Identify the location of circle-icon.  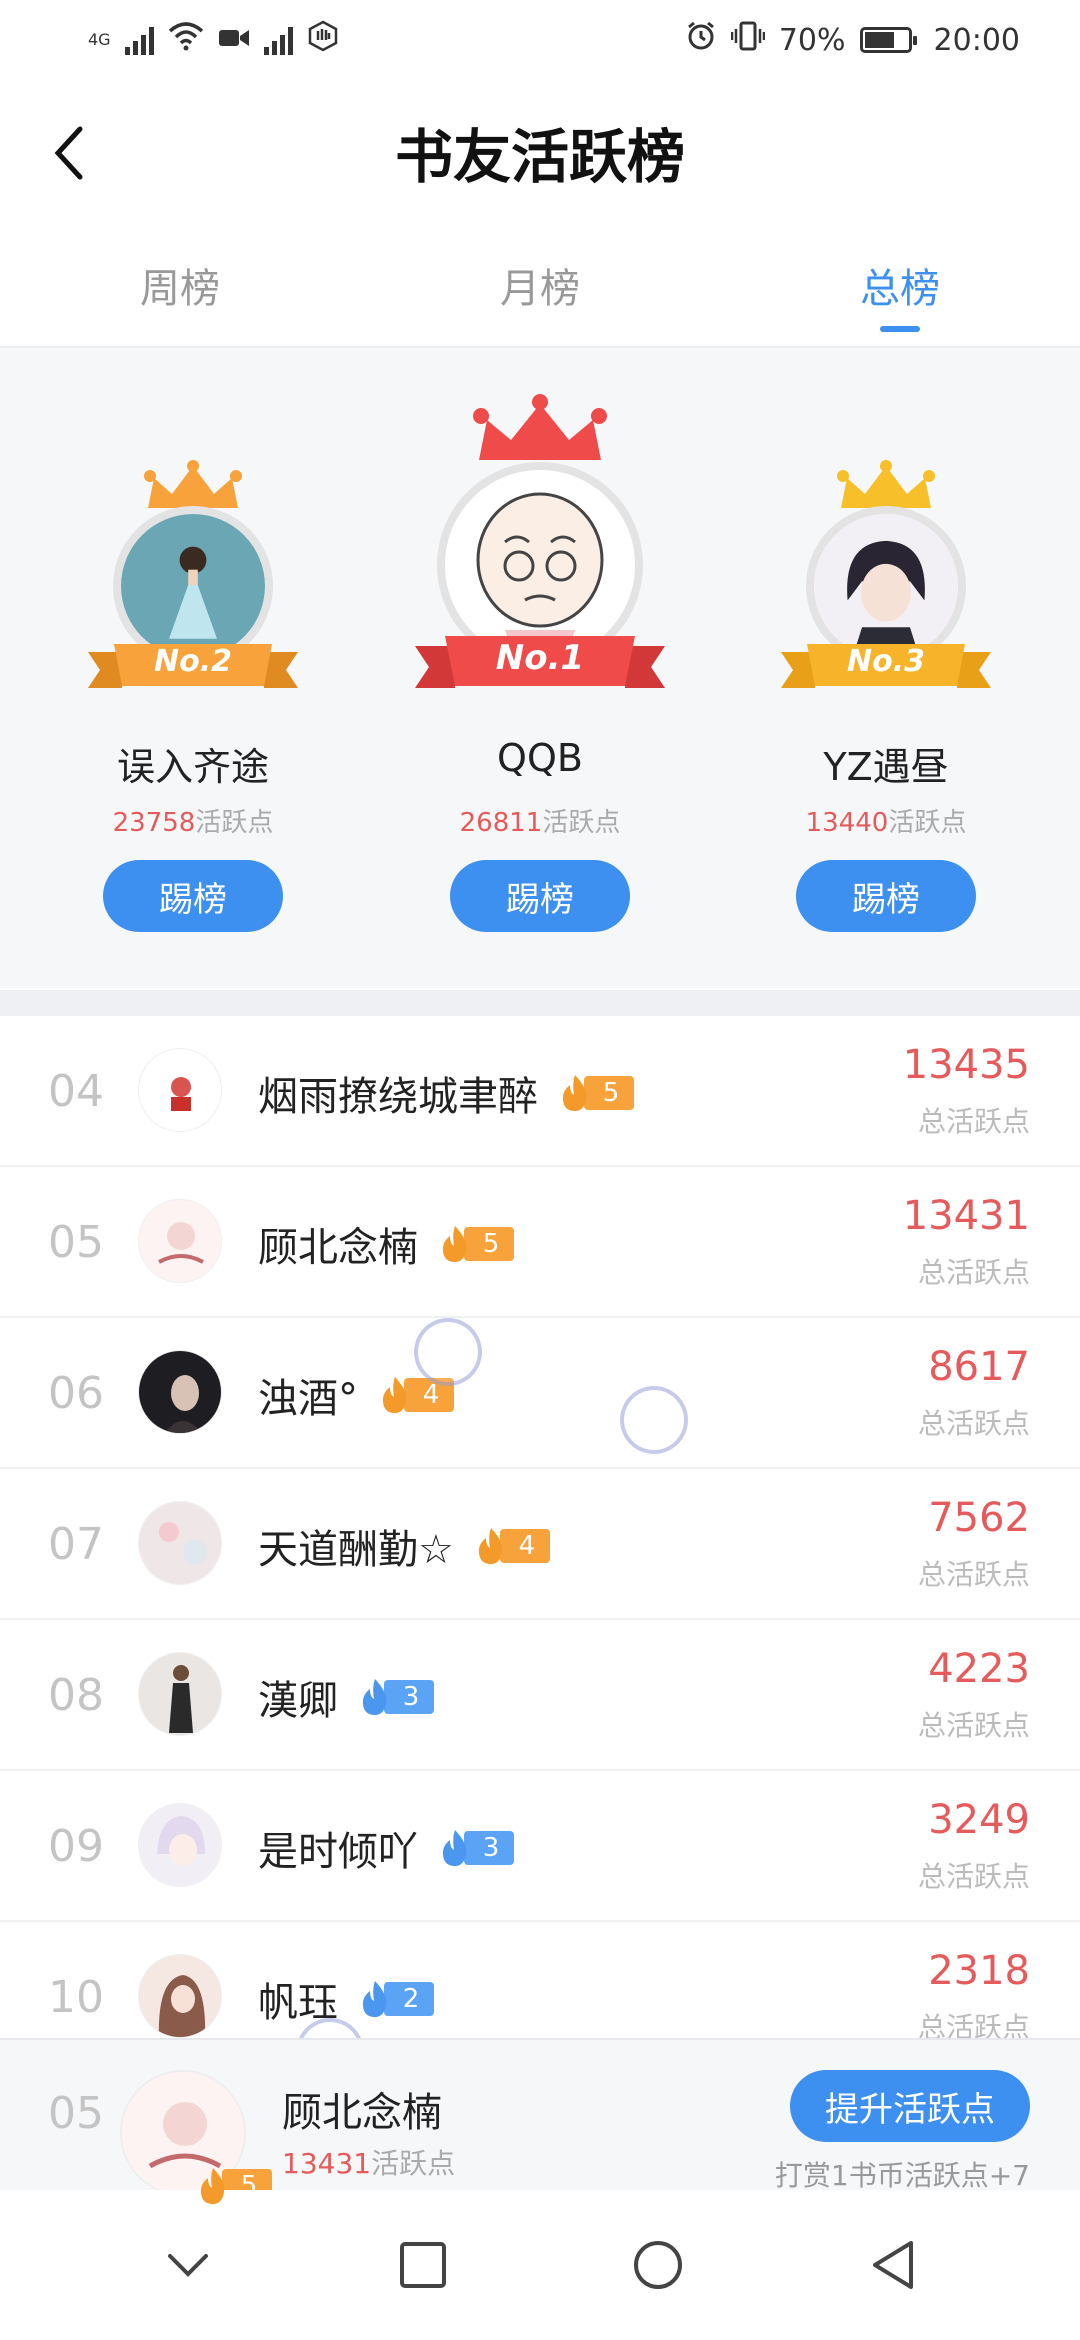
(657, 2265).